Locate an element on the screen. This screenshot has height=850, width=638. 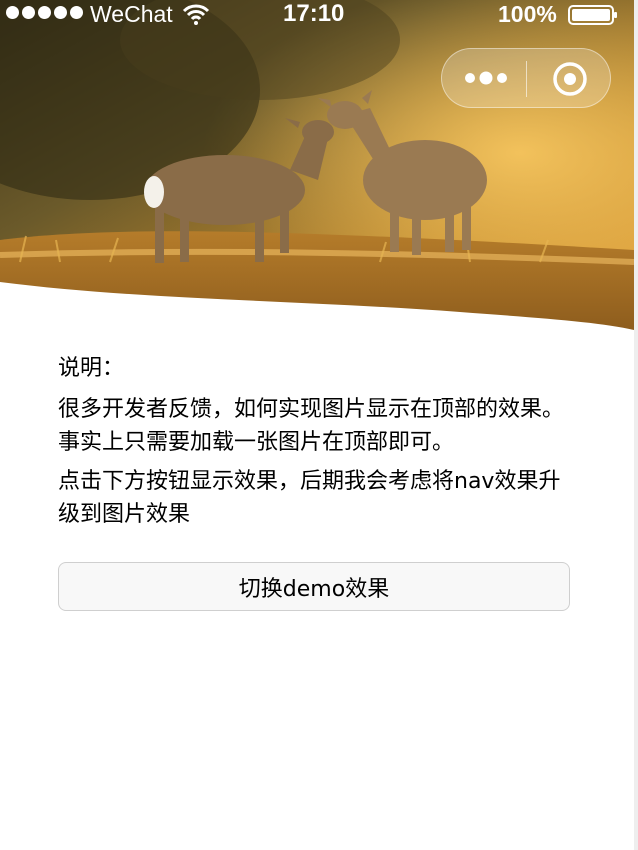
signal-icon is located at coordinates (44, 12).